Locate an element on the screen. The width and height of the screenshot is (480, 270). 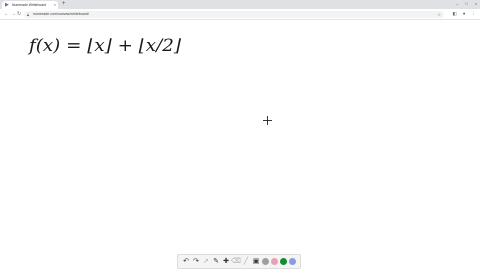
add-icon: ✚ is located at coordinates (226, 262).